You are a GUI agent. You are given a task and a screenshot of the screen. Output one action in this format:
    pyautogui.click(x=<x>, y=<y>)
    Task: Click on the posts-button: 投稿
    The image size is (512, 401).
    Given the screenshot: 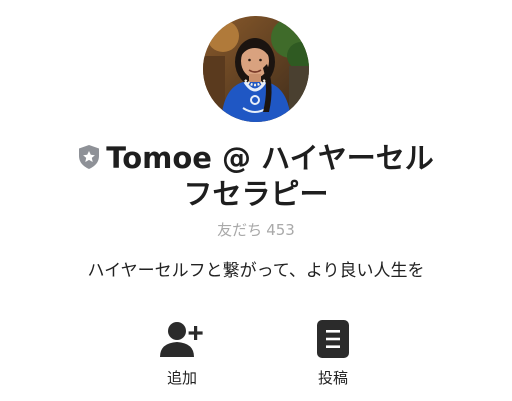 What is the action you would take?
    pyautogui.click(x=333, y=353)
    